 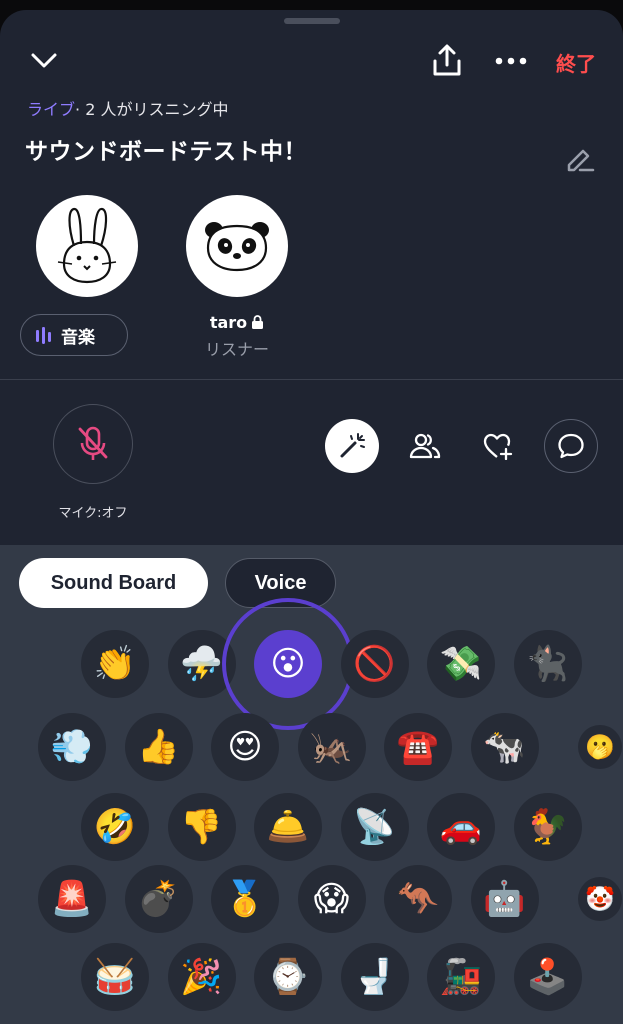 What do you see at coordinates (547, 664) in the screenshot?
I see `sound-button: 🐈‍⬛` at bounding box center [547, 664].